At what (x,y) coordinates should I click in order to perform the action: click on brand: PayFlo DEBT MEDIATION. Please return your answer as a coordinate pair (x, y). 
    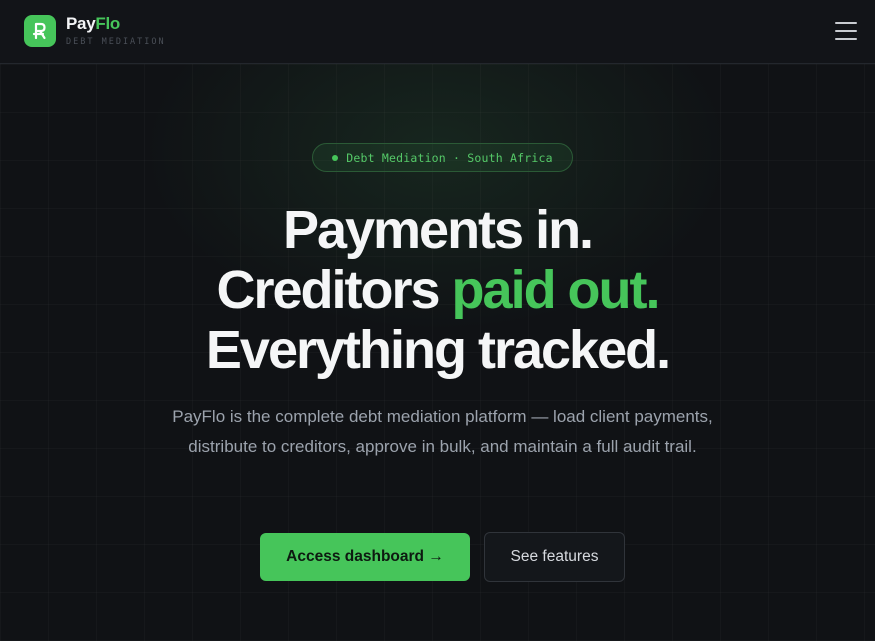
    Looking at the image, I should click on (116, 30).